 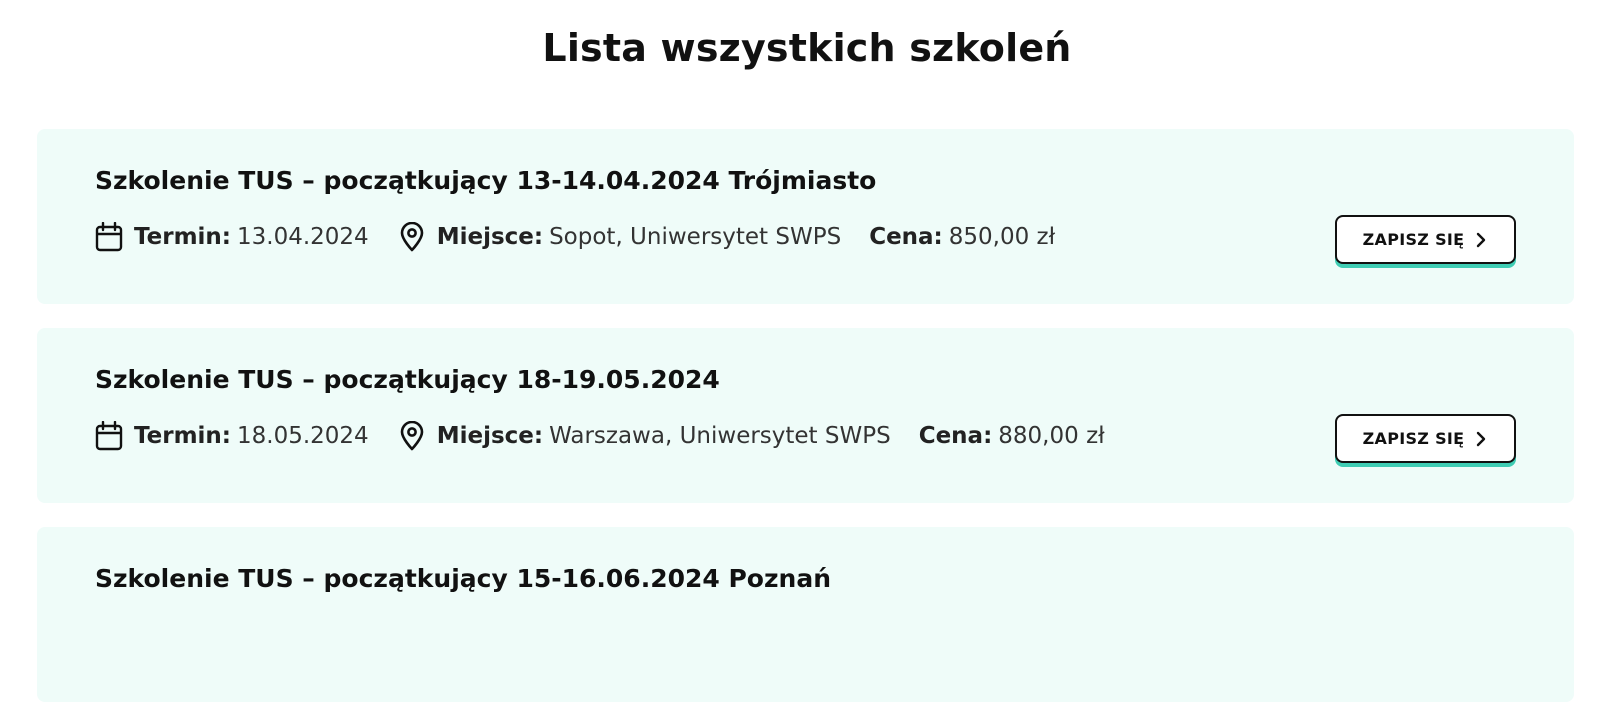 I want to click on training-term: Termin: 18.05.2024, so click(x=231, y=436).